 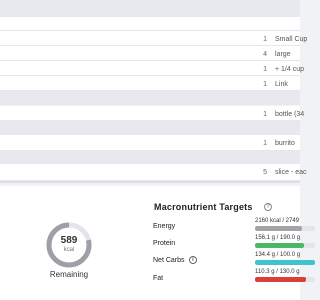 I want to click on food-log-row: 1 + 1/4 cup, so click(x=152, y=68).